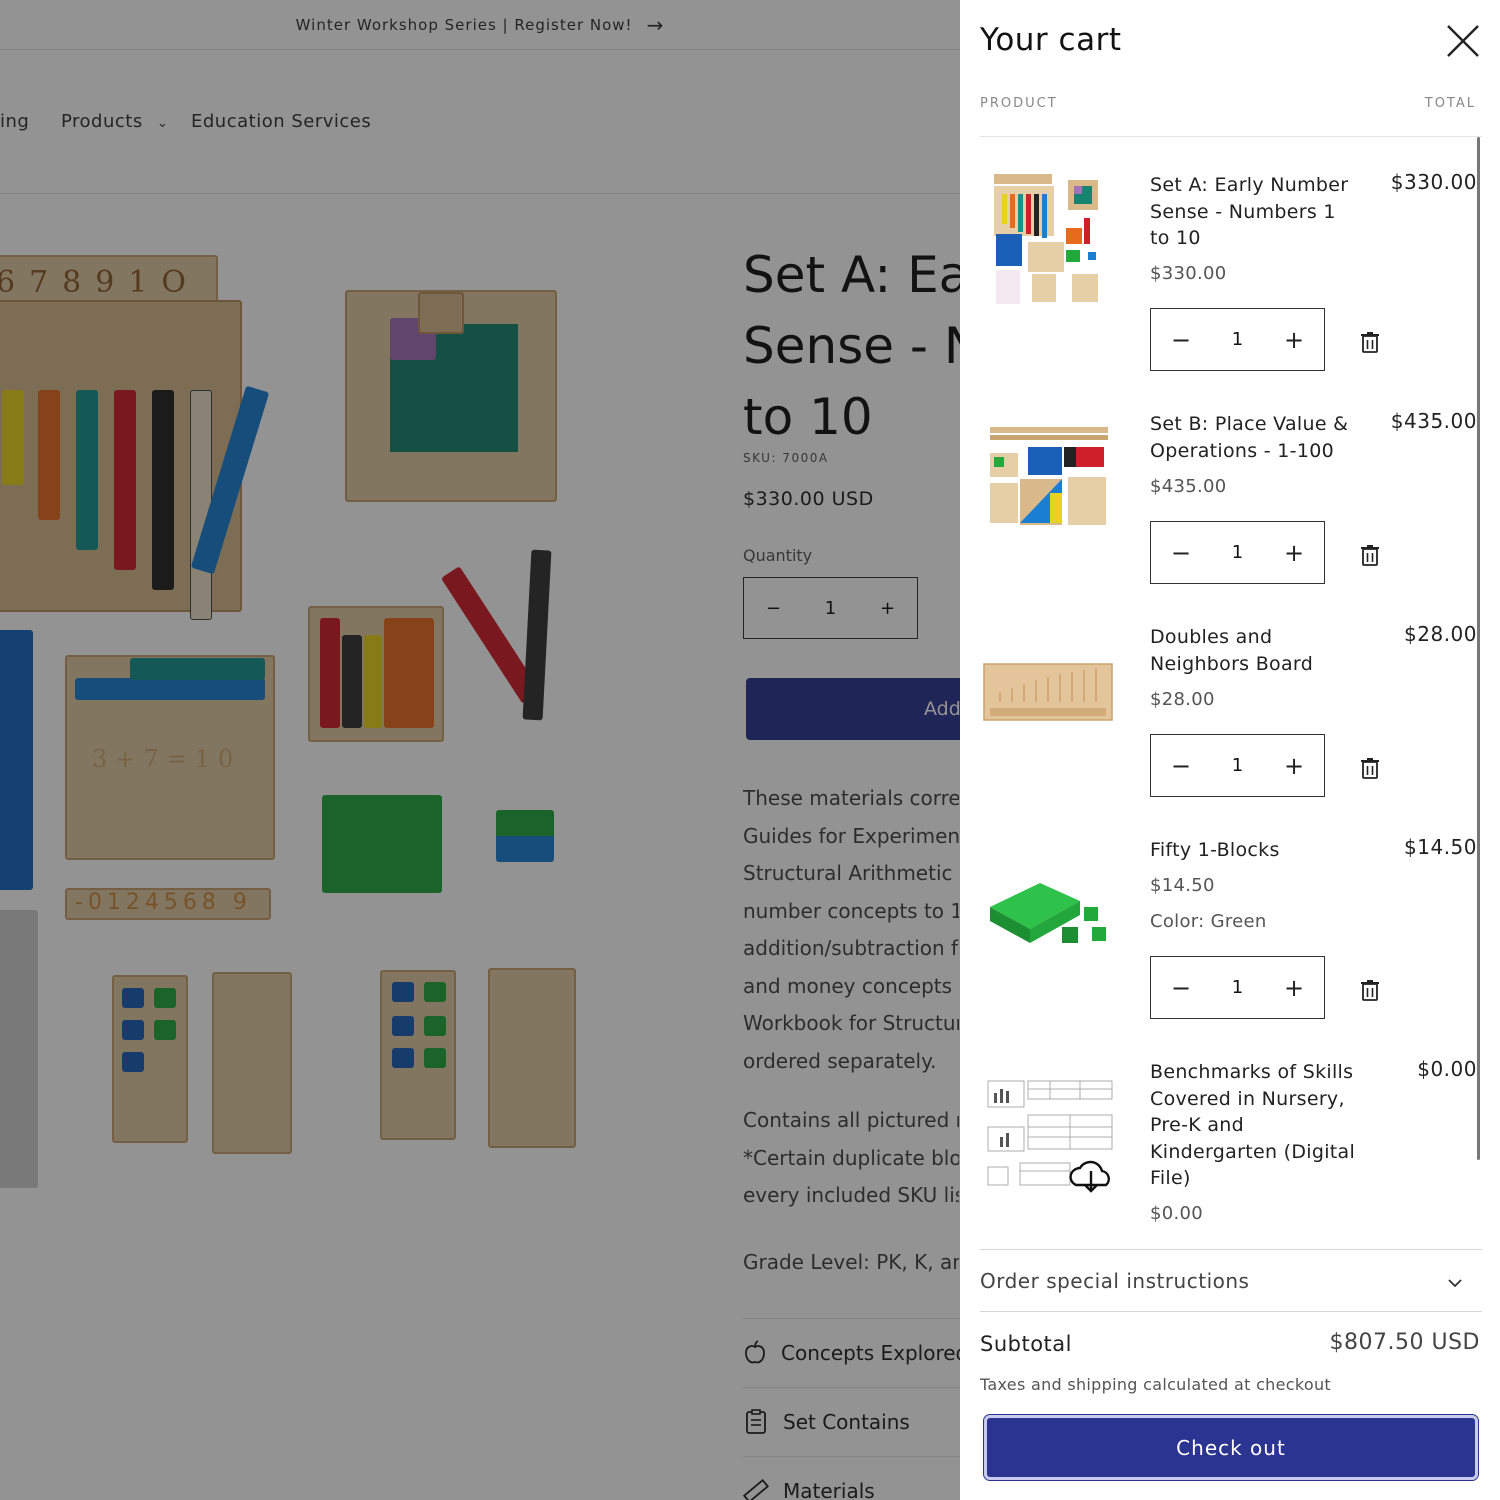  I want to click on item-variant: Color: Green, so click(1208, 921).